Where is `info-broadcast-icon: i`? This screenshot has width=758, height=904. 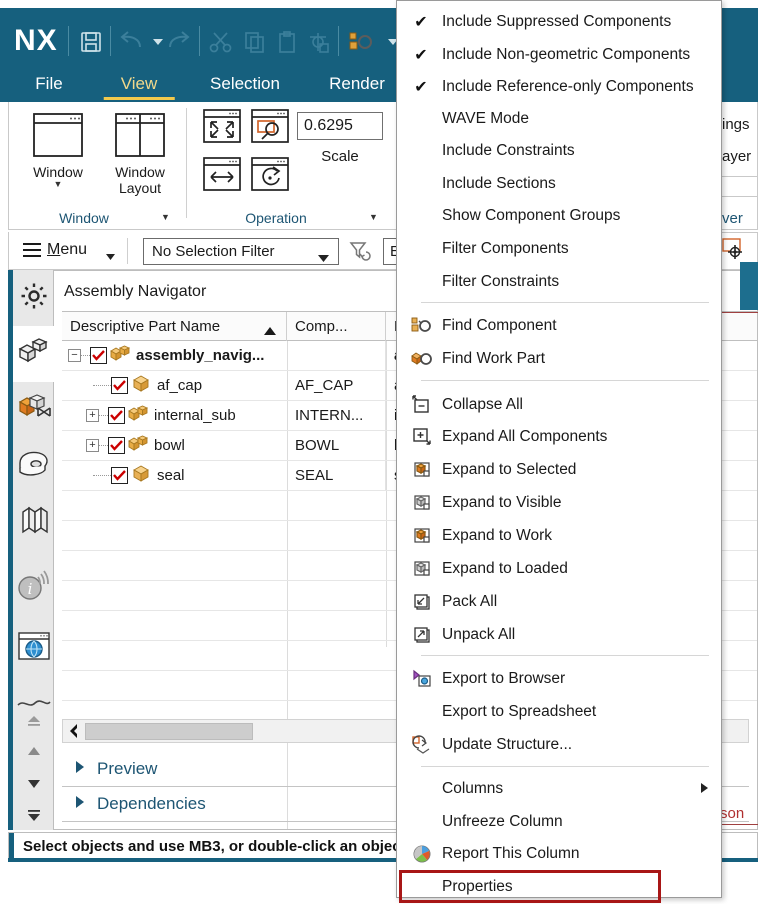 info-broadcast-icon: i is located at coordinates (34, 588).